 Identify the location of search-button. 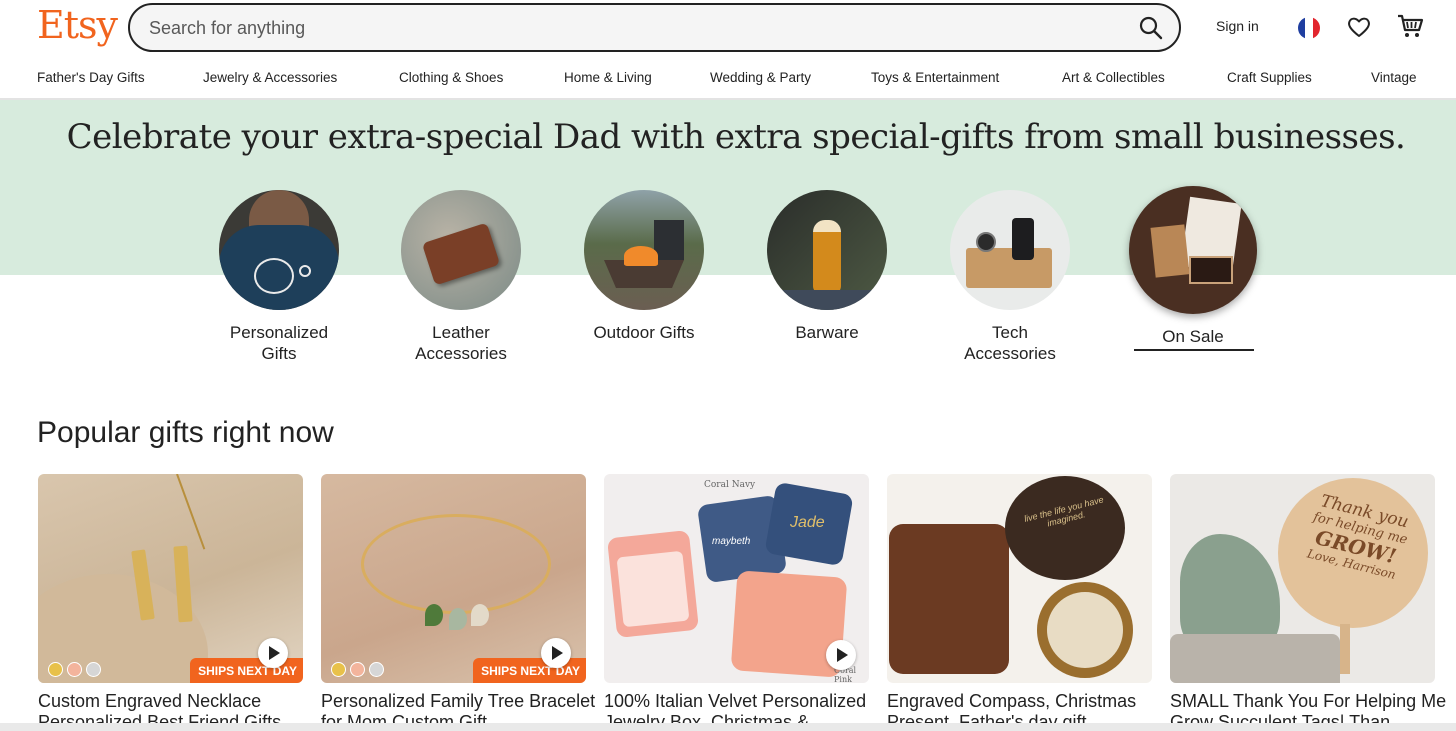
(1151, 28).